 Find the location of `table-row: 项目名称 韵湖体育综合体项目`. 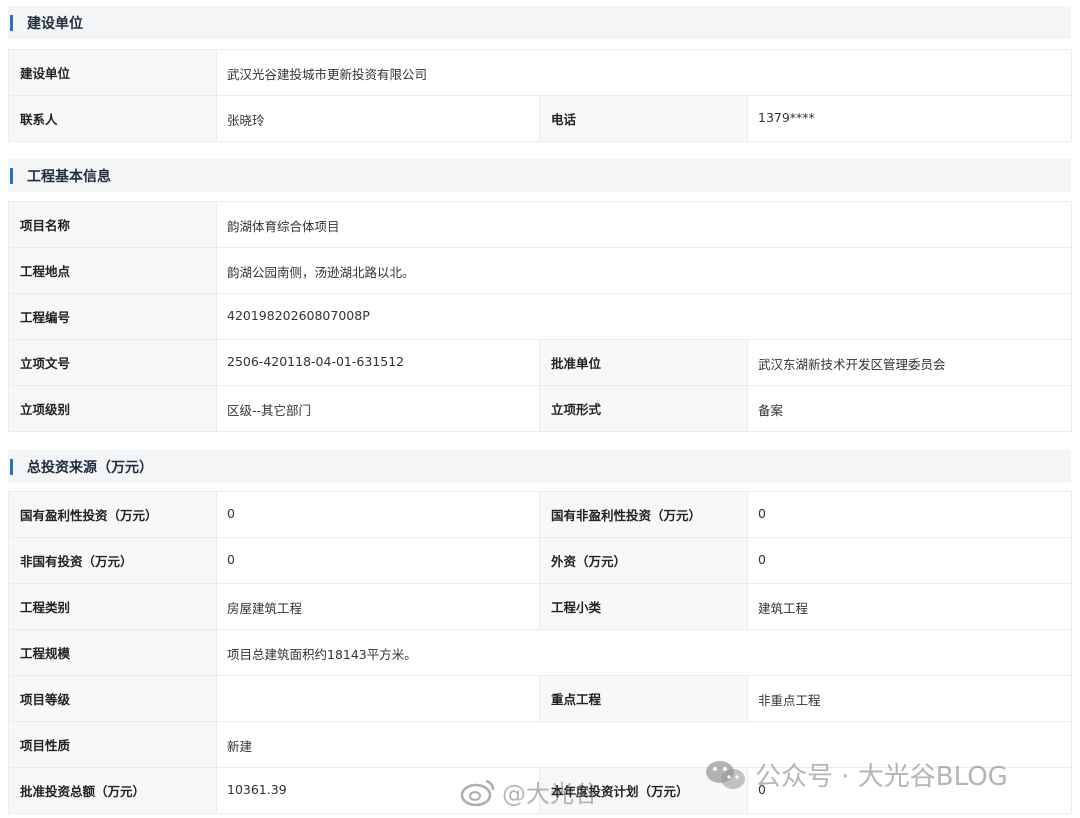

table-row: 项目名称 韵湖体育综合体项目 is located at coordinates (540, 224).